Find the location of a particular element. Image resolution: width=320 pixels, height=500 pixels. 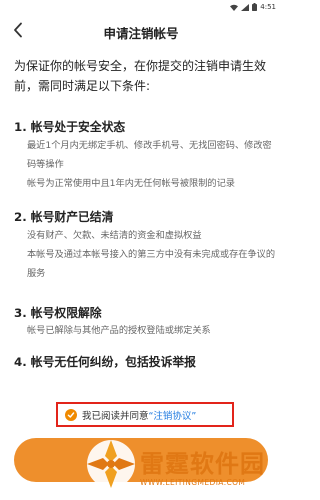

watermark: 雷霆软件园 WWW.LEITINGMEDIA.COM is located at coordinates (181, 466).